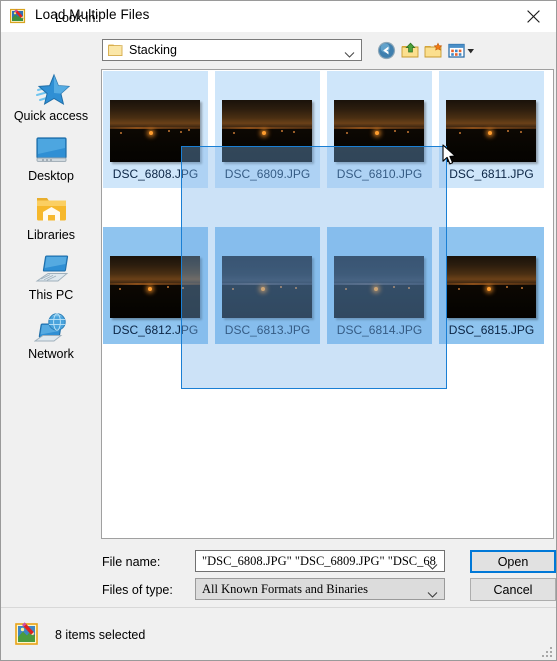 This screenshot has width=557, height=661. What do you see at coordinates (100, 635) in the screenshot?
I see `status-text: 8 items selected` at bounding box center [100, 635].